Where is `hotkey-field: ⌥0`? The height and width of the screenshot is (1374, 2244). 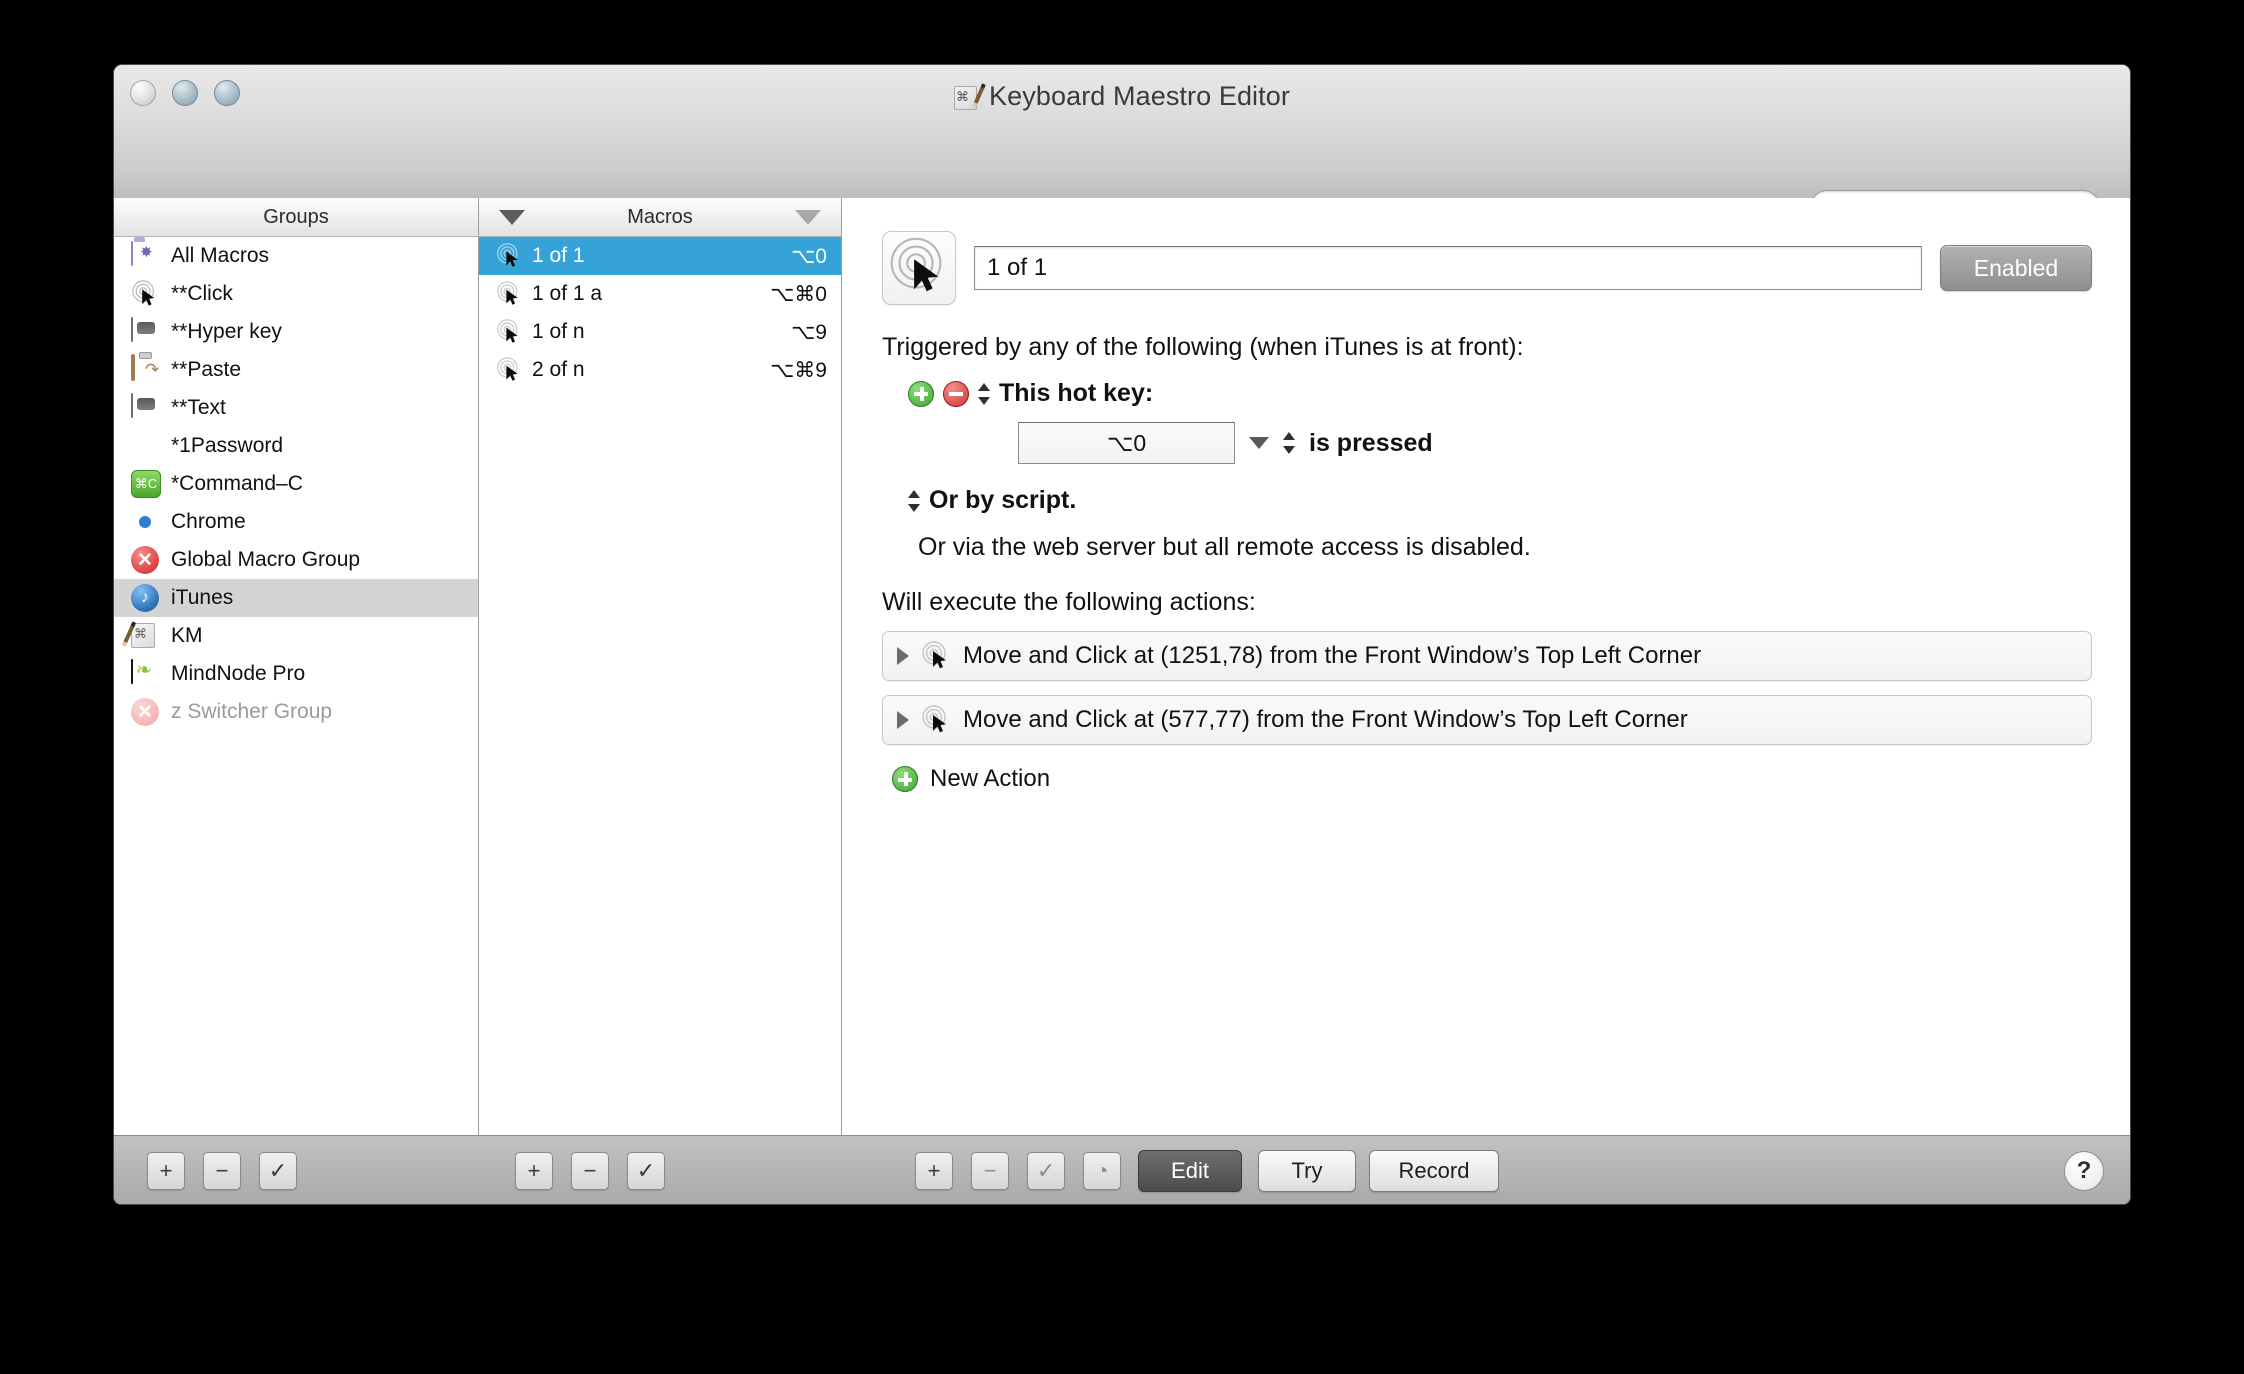
hotkey-field: ⌥0 is located at coordinates (1126, 443).